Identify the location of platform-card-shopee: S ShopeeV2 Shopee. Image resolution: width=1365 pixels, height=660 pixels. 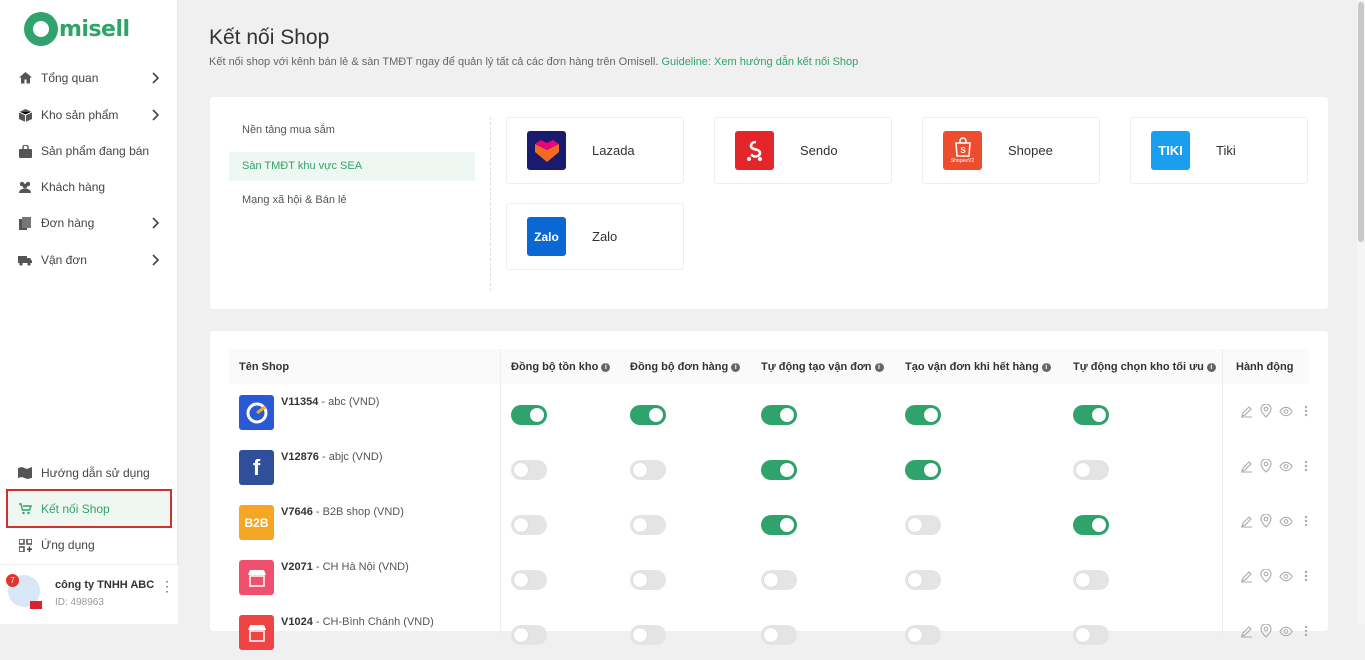
(1011, 150).